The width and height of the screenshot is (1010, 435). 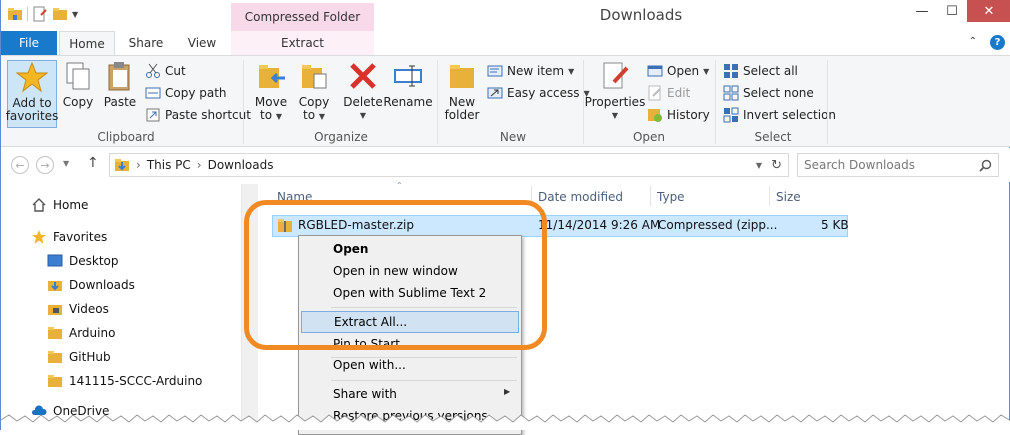 I want to click on search-box: Search Downloads, so click(x=898, y=165).